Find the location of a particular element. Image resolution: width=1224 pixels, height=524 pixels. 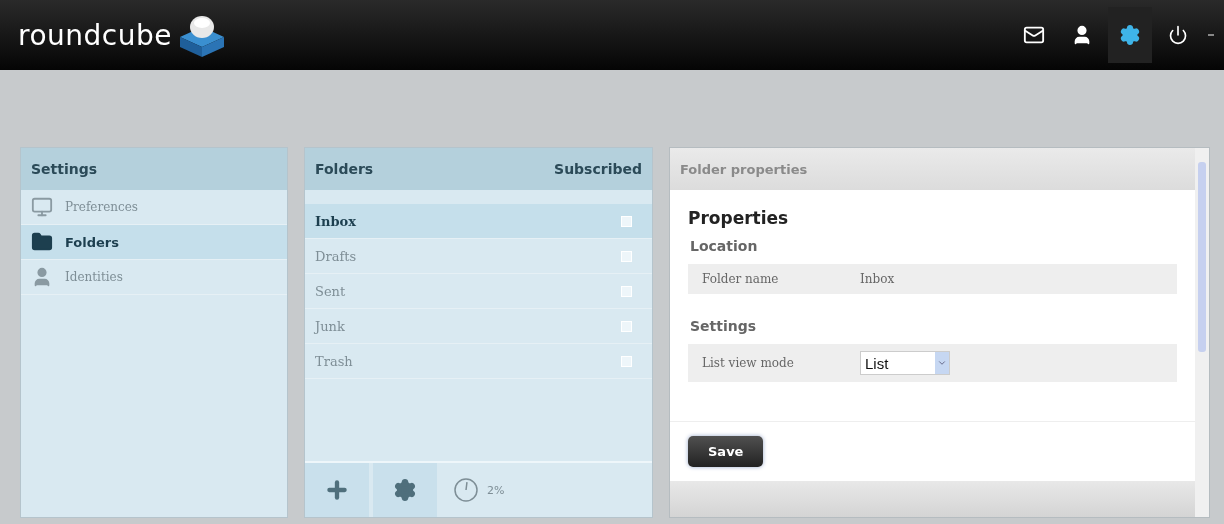

mail-icon is located at coordinates (1034, 35).